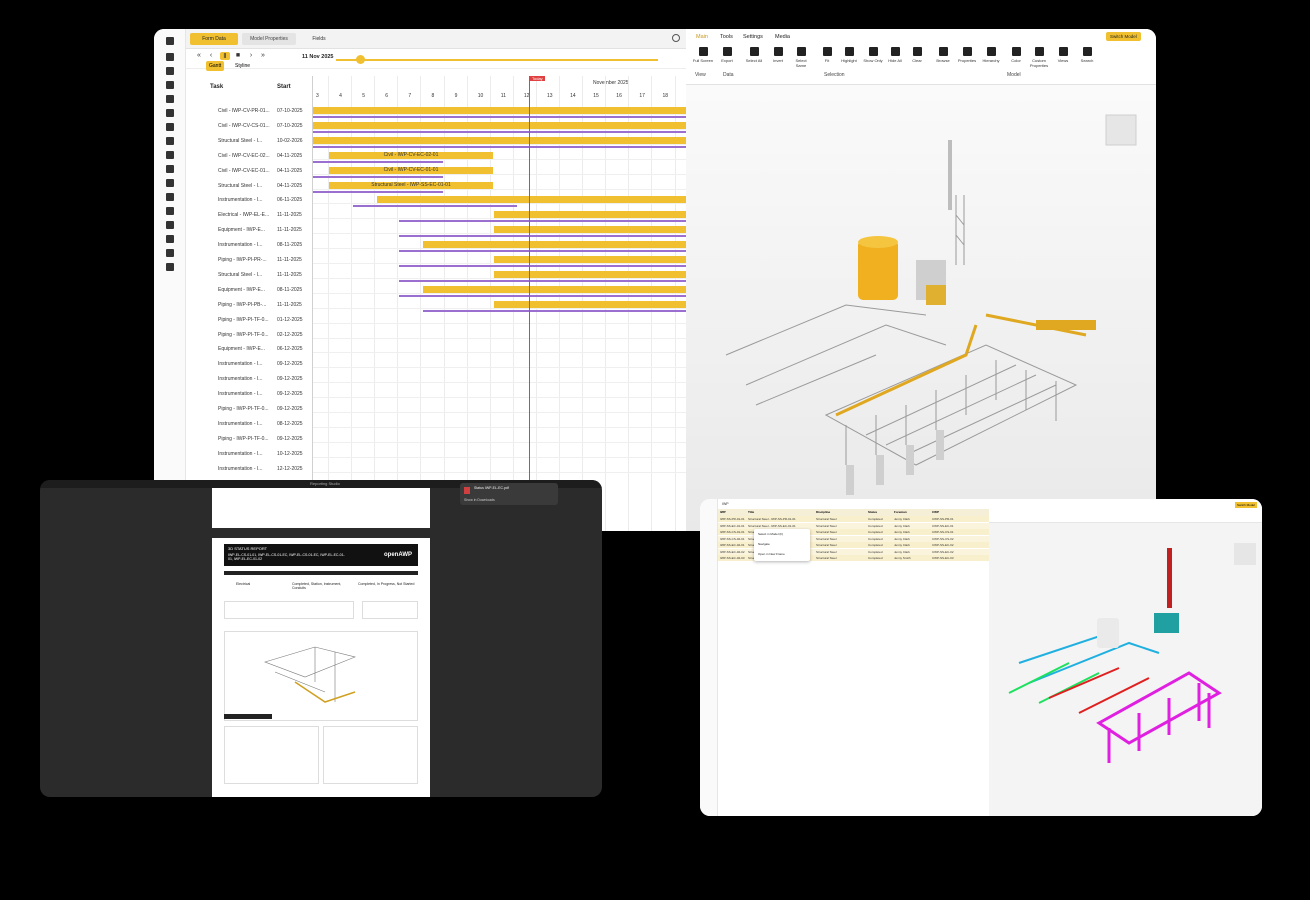 The height and width of the screenshot is (900, 1310). What do you see at coordinates (1125, 657) in the screenshot?
I see `mini-3d-viewport: Switch Model` at bounding box center [1125, 657].